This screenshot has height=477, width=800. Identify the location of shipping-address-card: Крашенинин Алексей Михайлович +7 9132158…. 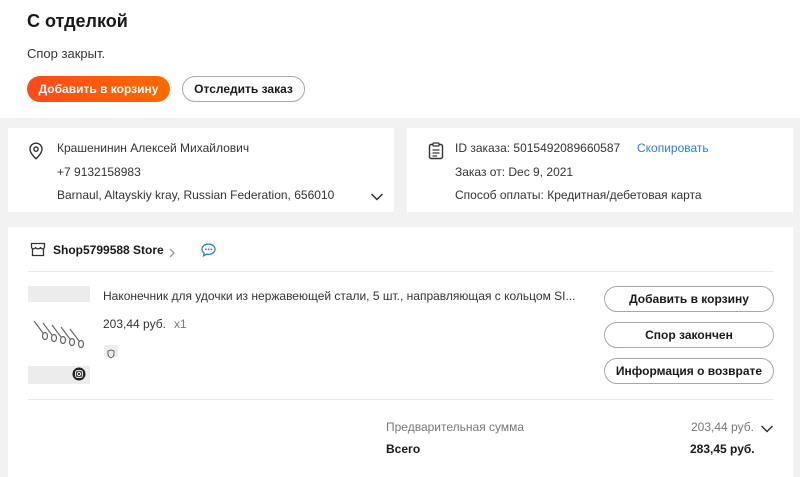
(201, 170).